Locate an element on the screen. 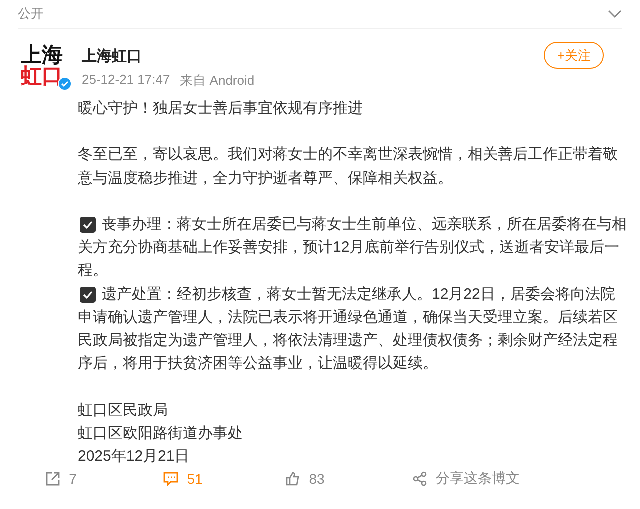 This screenshot has height=509, width=640. signature-line: 虹口区欧阳路街道办事处 is located at coordinates (161, 434).